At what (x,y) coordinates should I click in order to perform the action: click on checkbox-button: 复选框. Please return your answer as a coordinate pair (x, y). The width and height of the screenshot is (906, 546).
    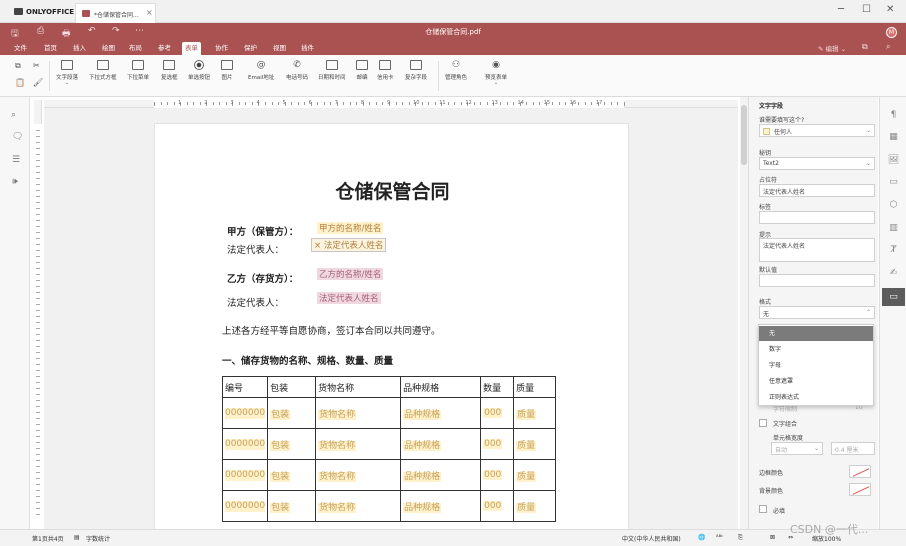
    Looking at the image, I should click on (169, 70).